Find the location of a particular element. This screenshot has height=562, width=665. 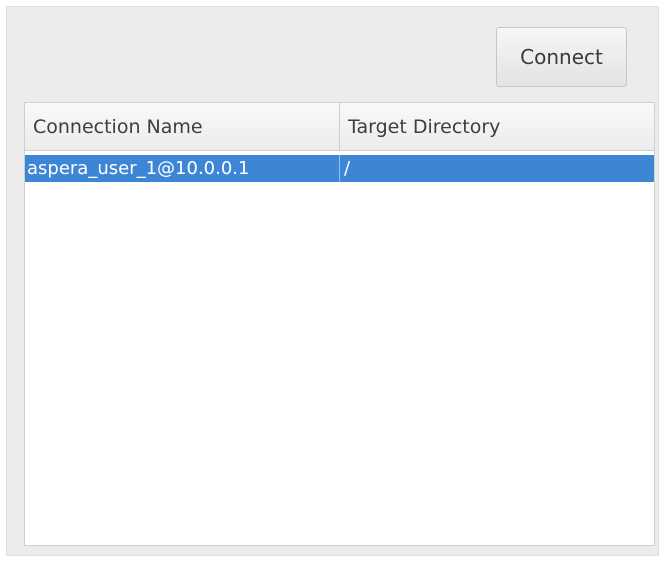

cell-connection-name: aspera_user_1@10.0.0.1 is located at coordinates (182, 168).